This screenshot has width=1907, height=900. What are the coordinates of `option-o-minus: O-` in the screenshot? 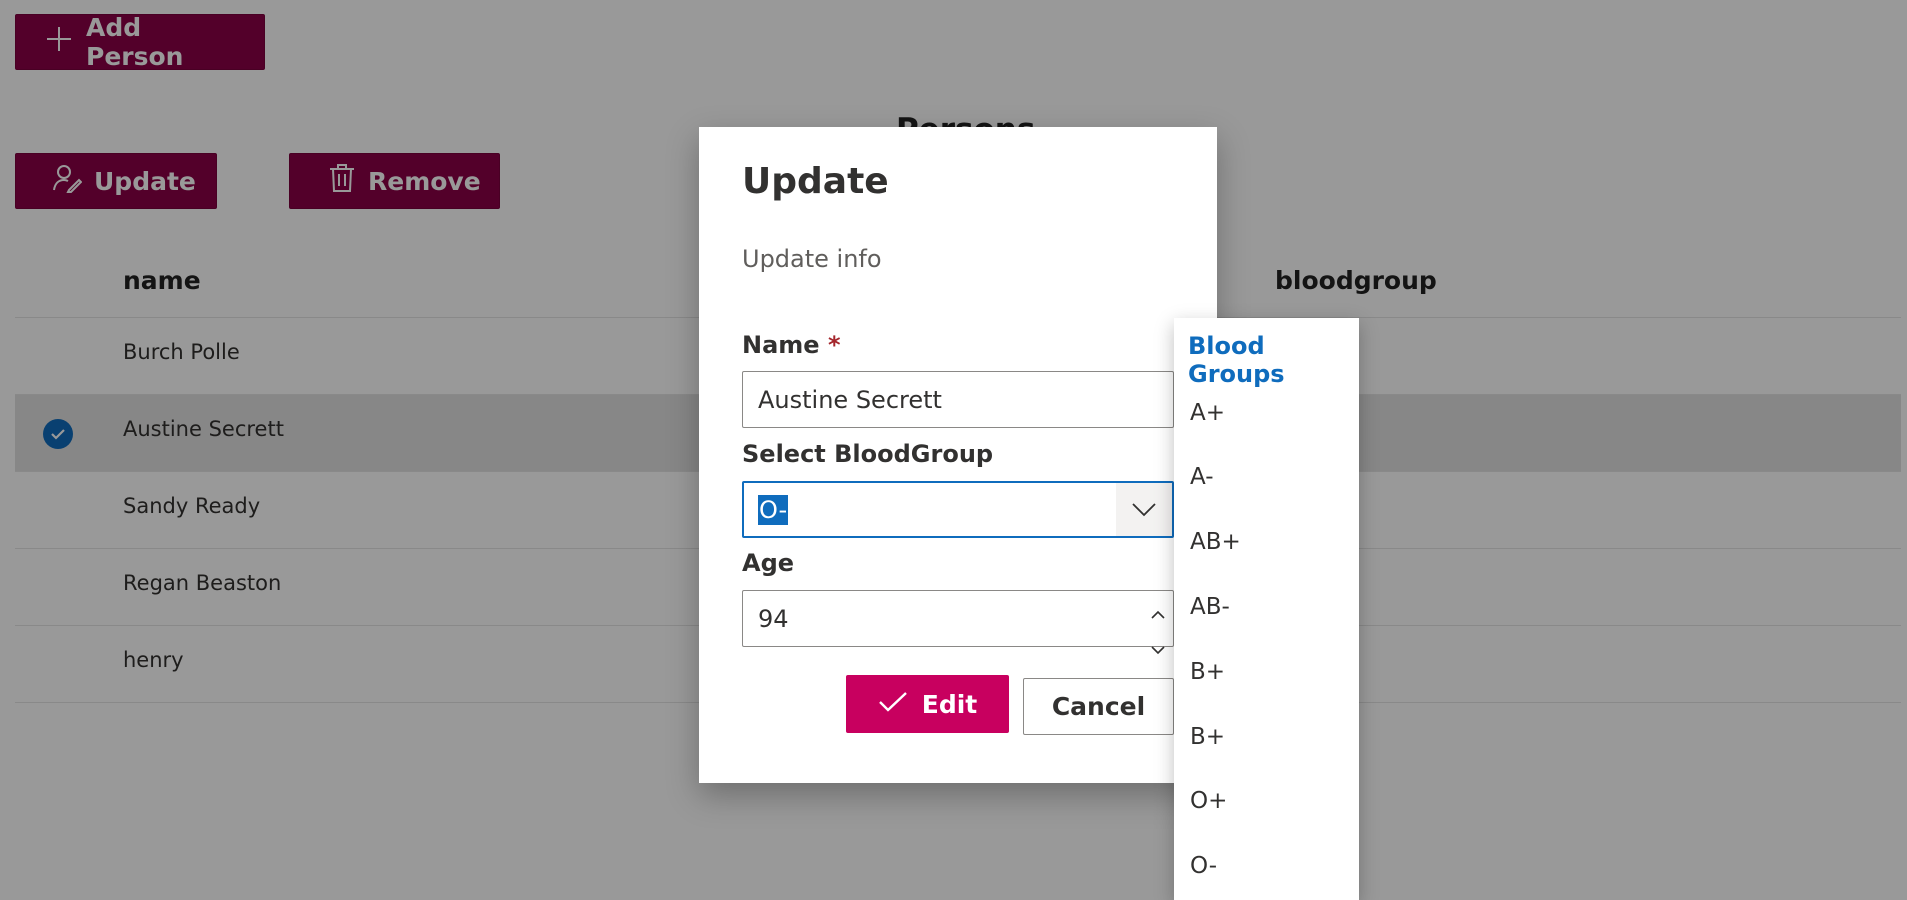 It's located at (1203, 866).